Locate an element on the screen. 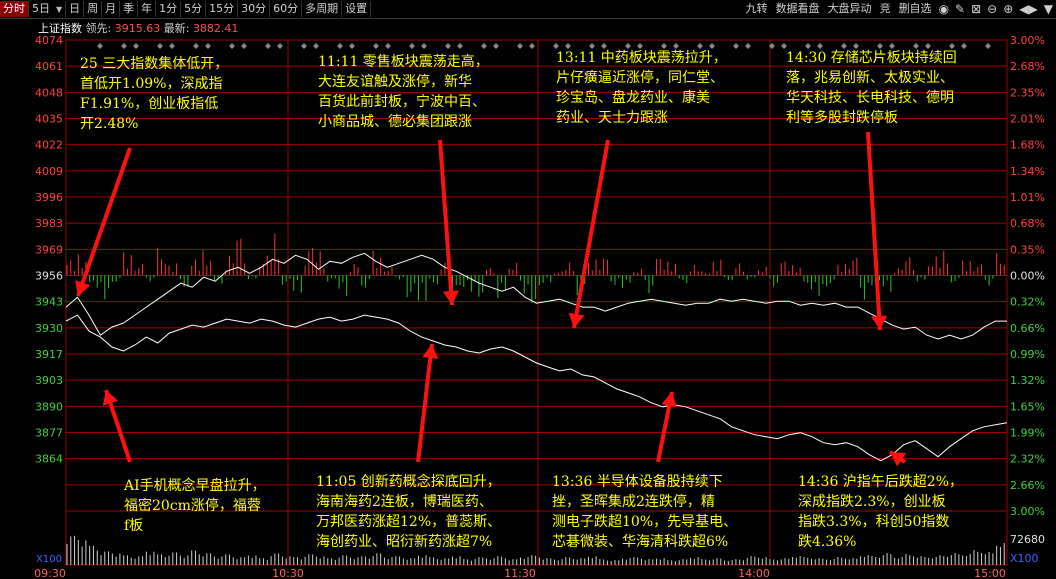 This screenshot has width=1056, height=579. y-tick-label: 3864 is located at coordinates (49, 459).